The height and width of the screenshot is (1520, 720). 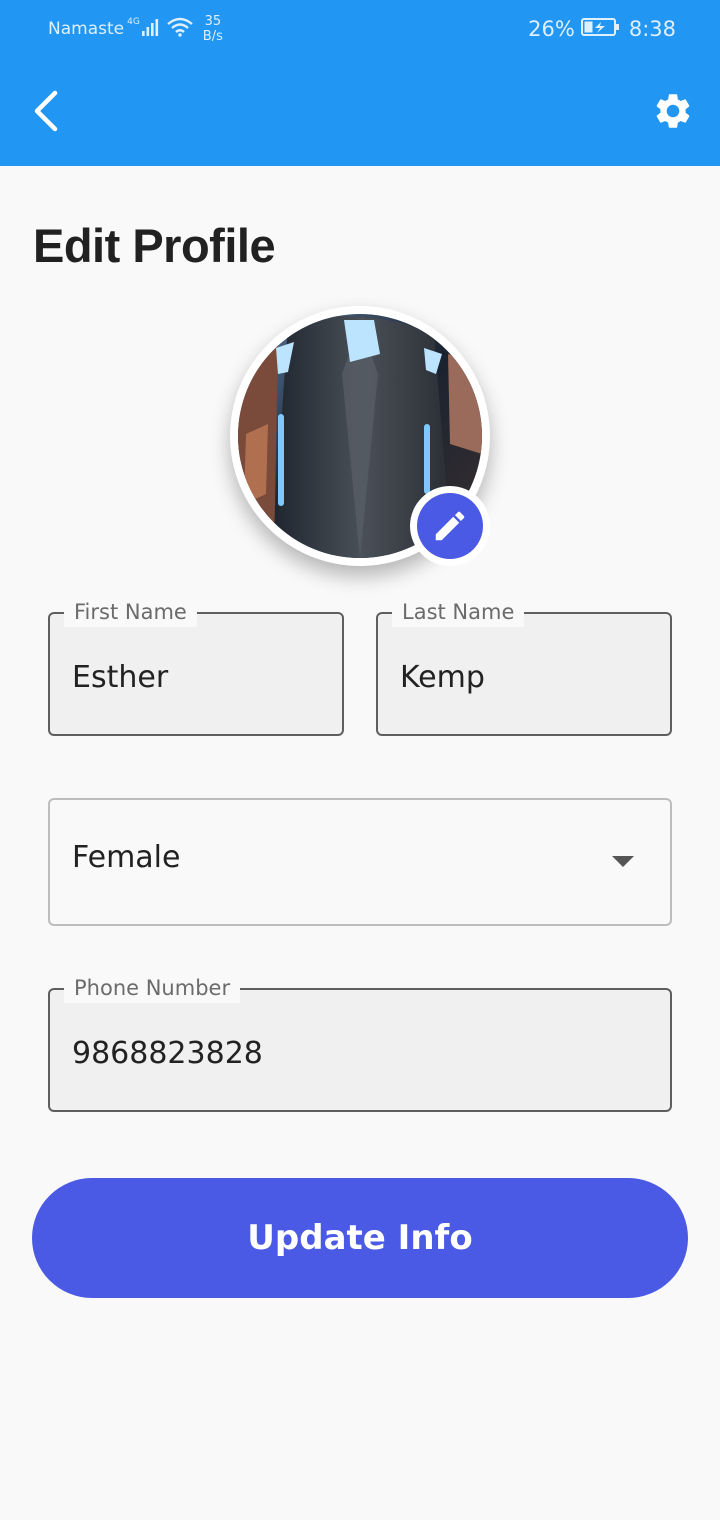 What do you see at coordinates (363, 1050) in the screenshot?
I see `phone-number-input` at bounding box center [363, 1050].